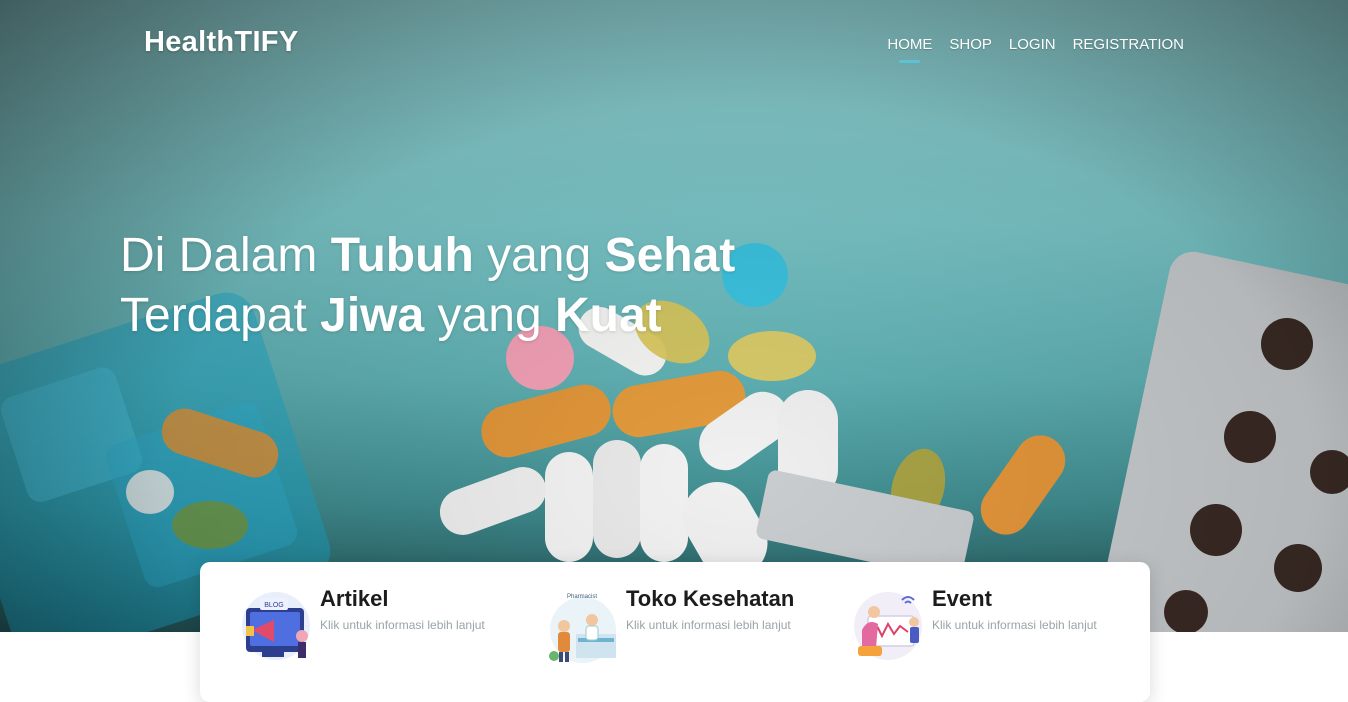 The image size is (1348, 702). I want to click on headline-line-2: Terdapat Jiwa yang Kuat, so click(391, 315).